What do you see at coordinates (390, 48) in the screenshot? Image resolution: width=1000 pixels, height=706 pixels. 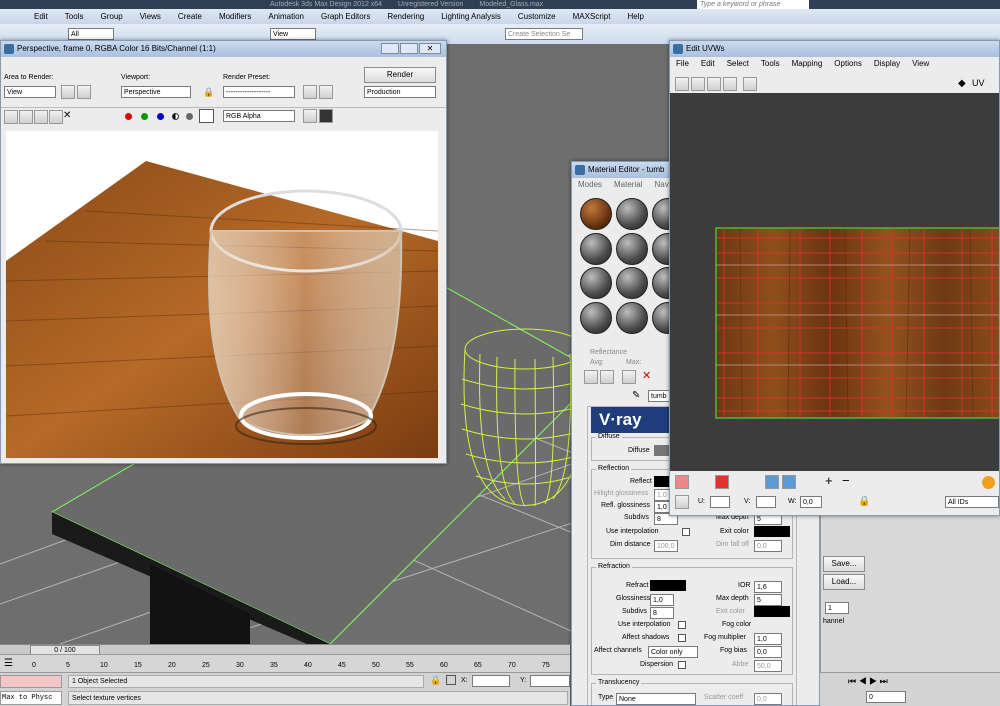 I see `minimize-icon` at bounding box center [390, 48].